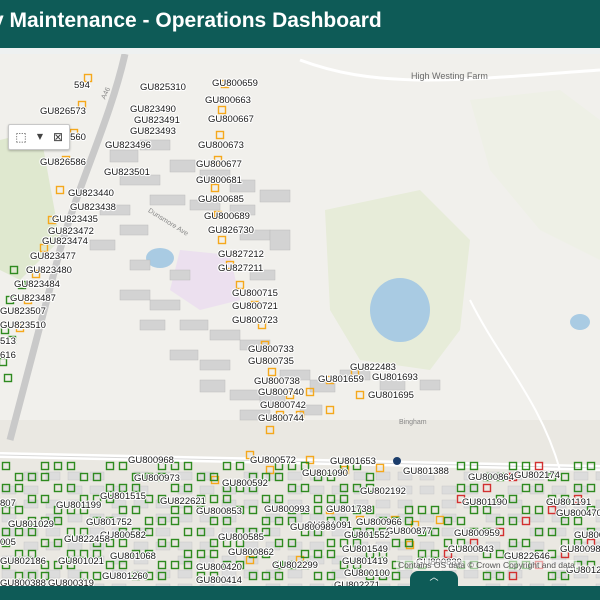 The width and height of the screenshot is (600, 600). What do you see at coordinates (325, 473) in the screenshot?
I see `asset-id-label: GU801090` at bounding box center [325, 473].